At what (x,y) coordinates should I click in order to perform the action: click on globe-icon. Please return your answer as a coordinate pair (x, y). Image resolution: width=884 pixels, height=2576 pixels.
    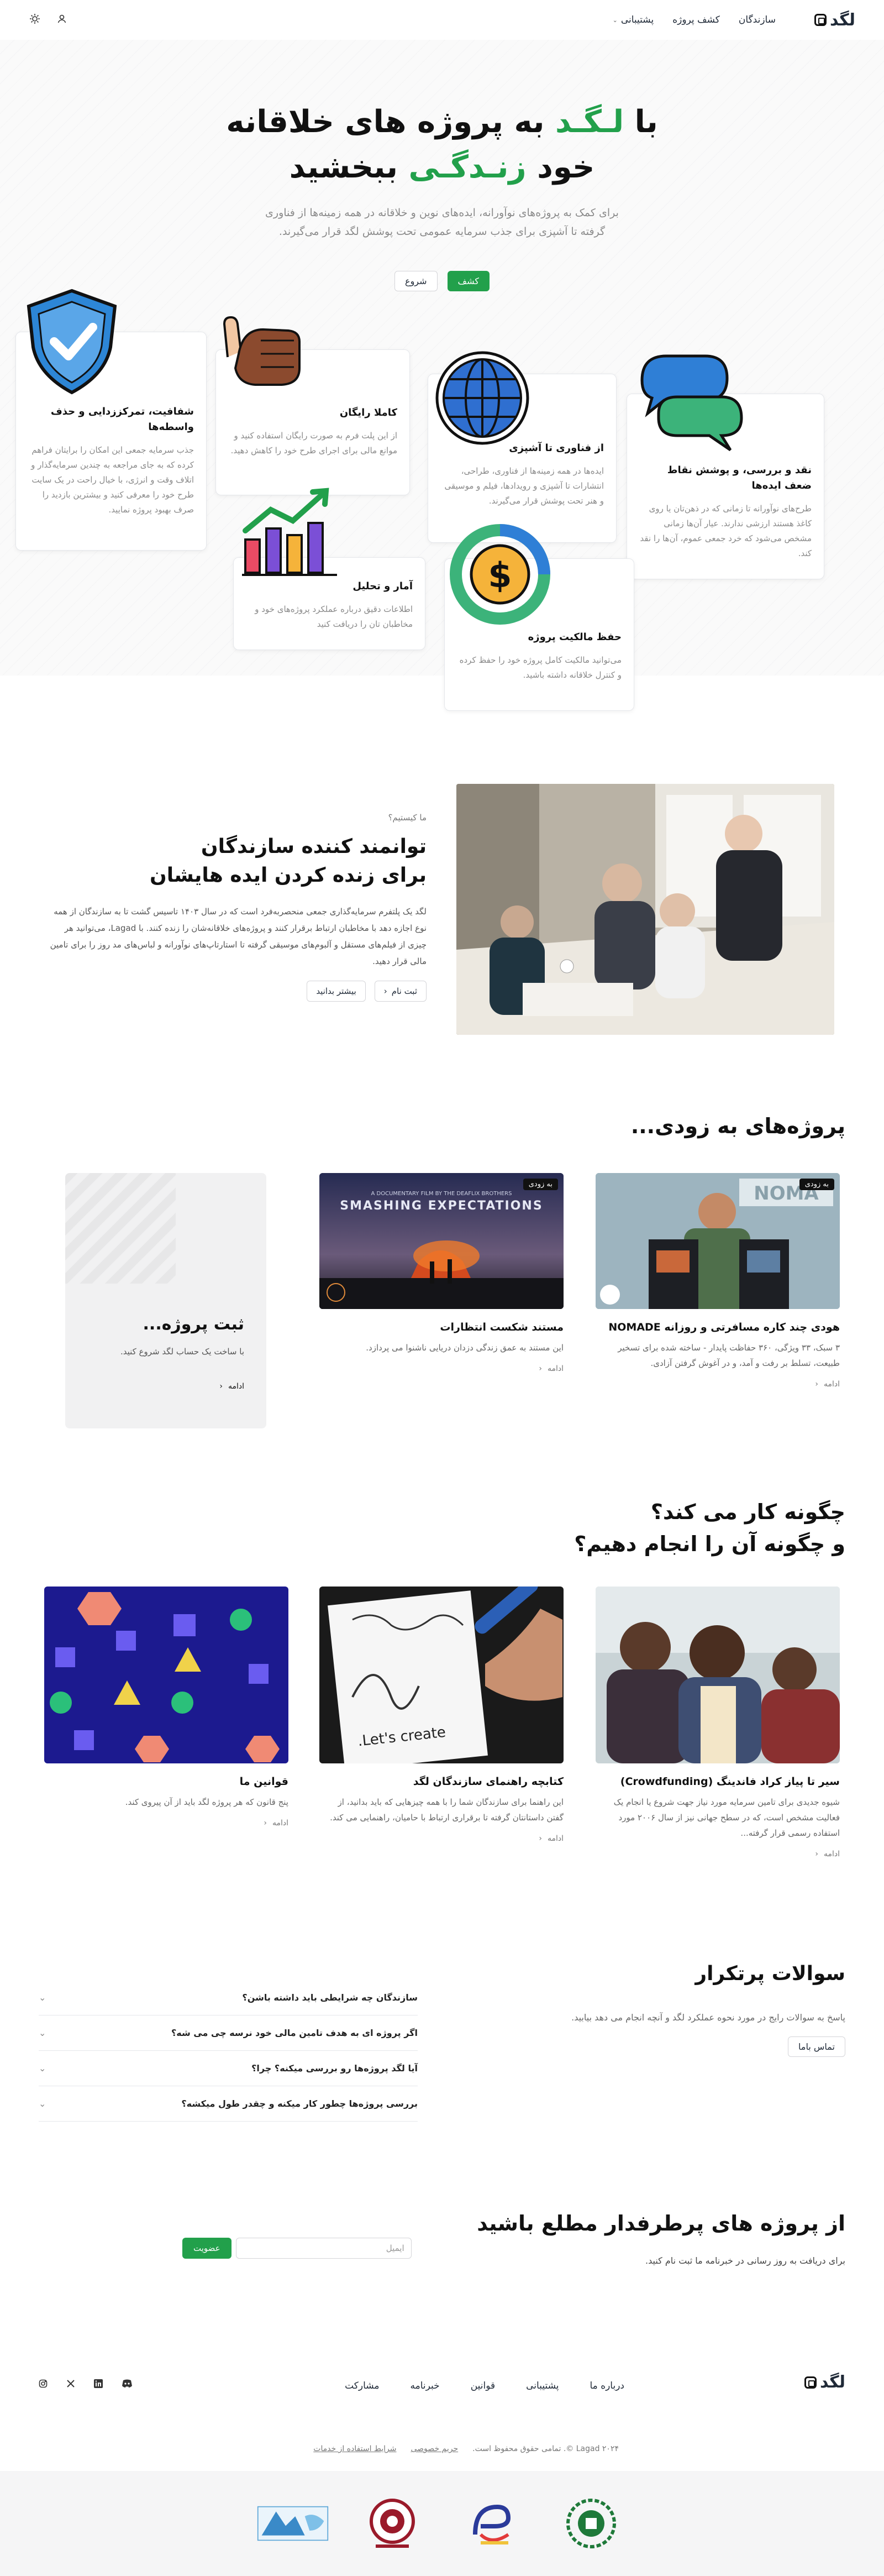
    Looking at the image, I should click on (482, 399).